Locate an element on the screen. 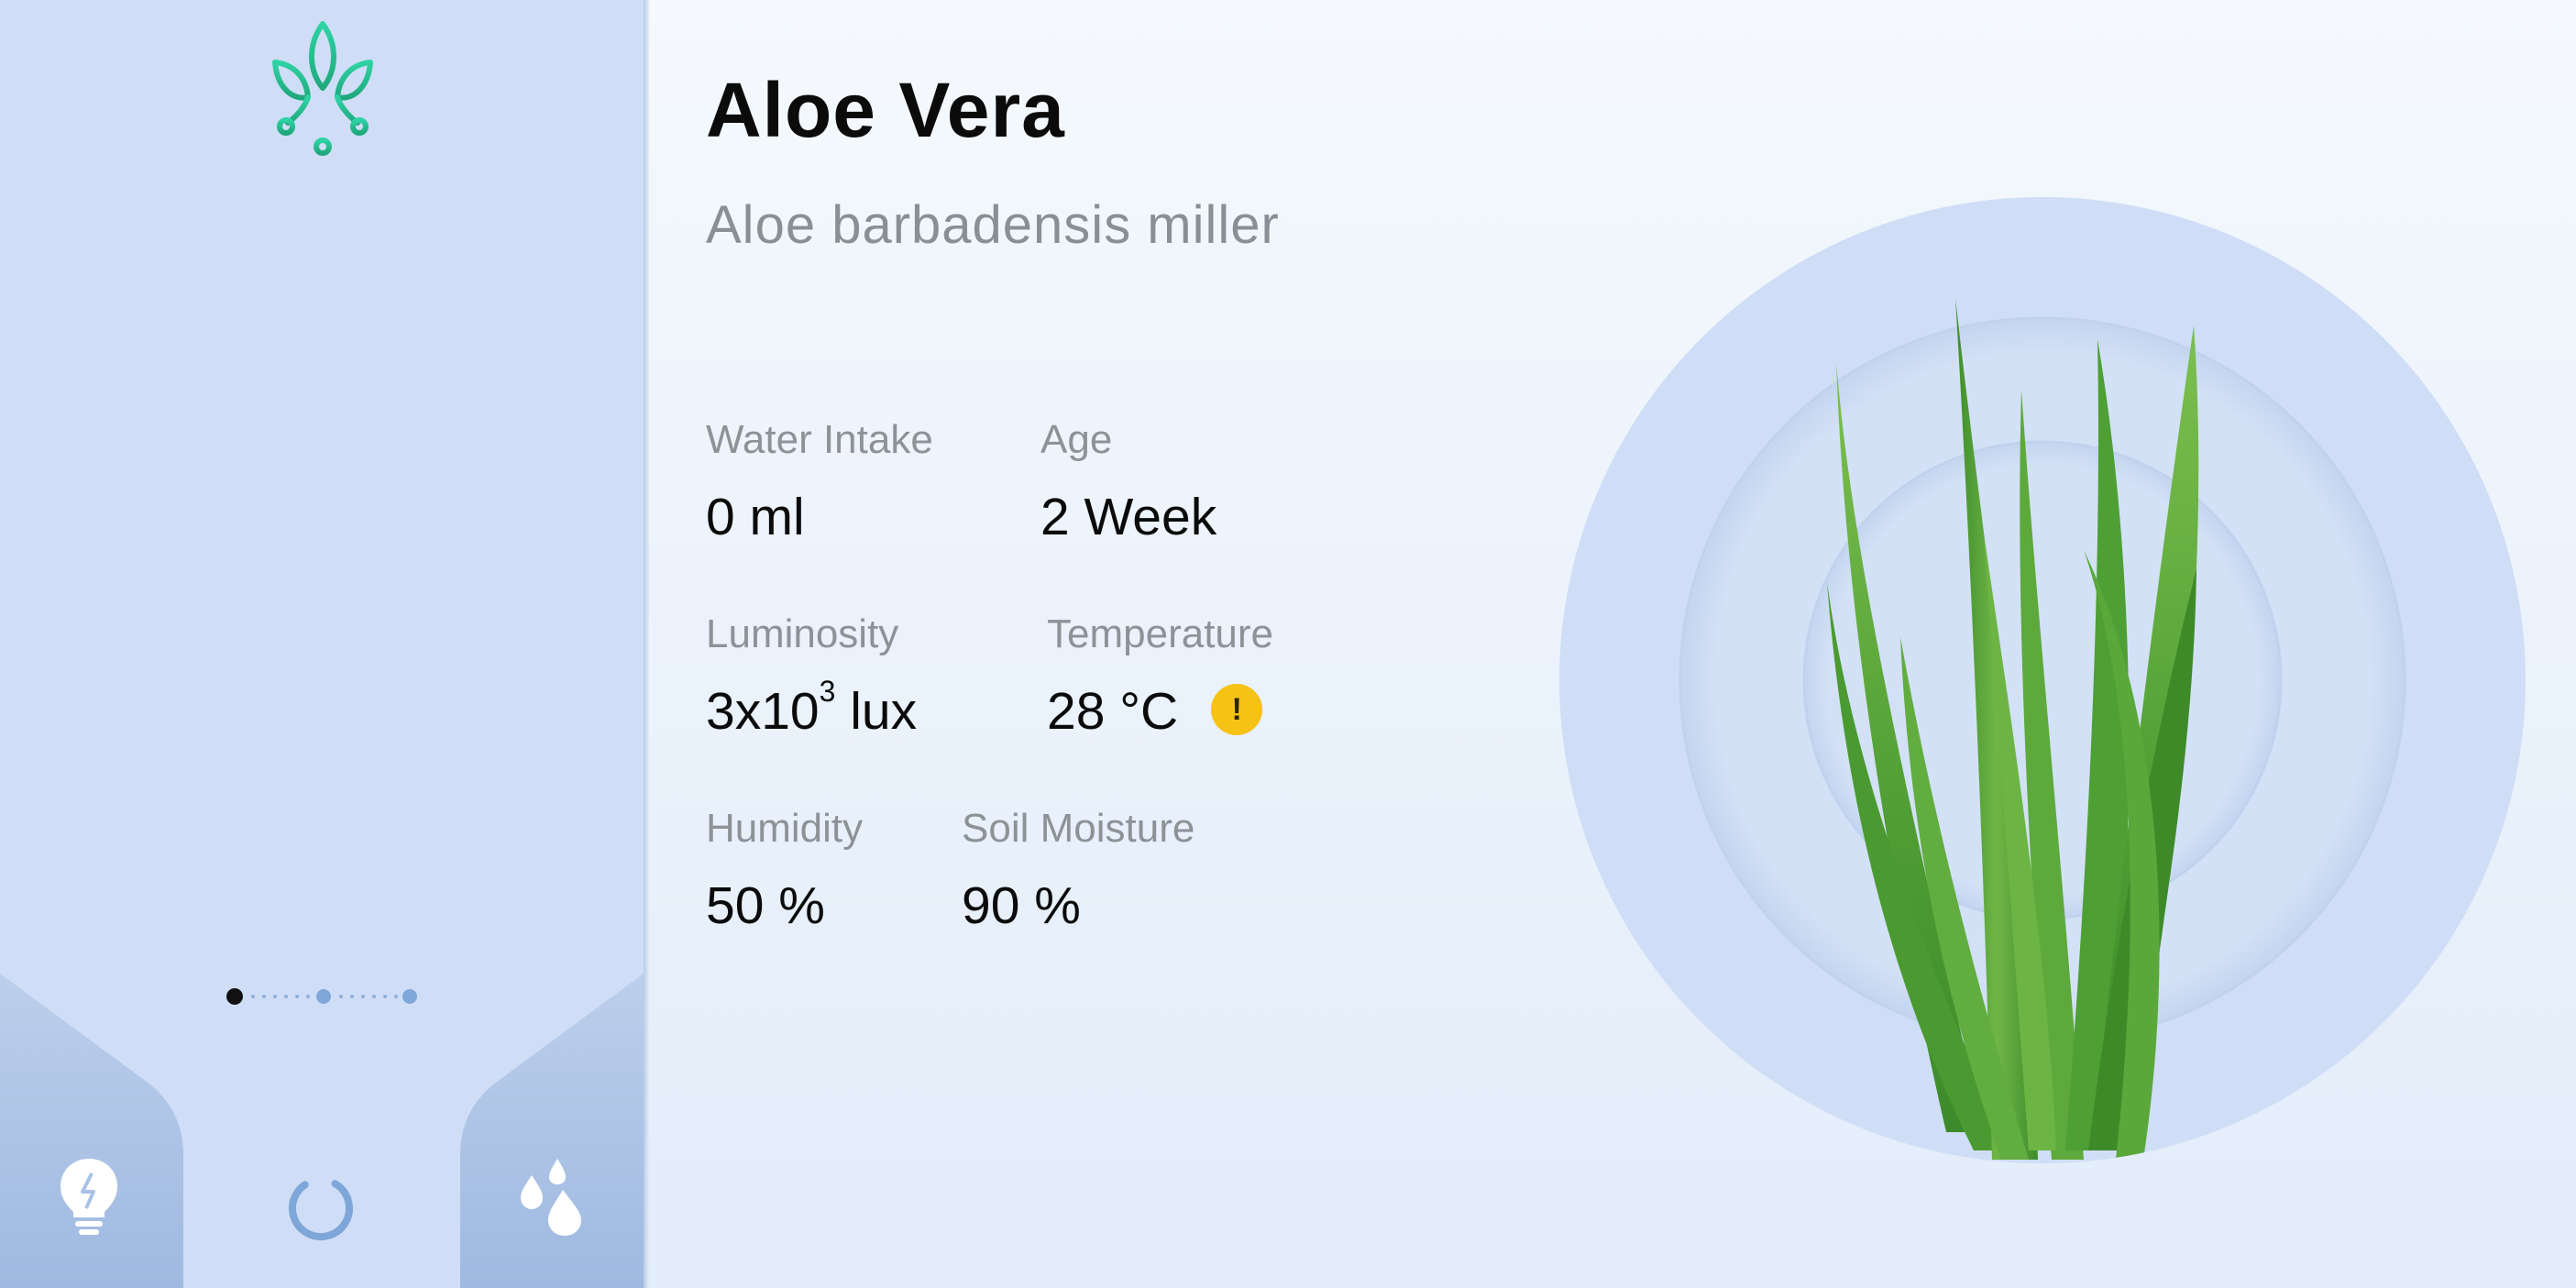  page-indicator is located at coordinates (321, 996).